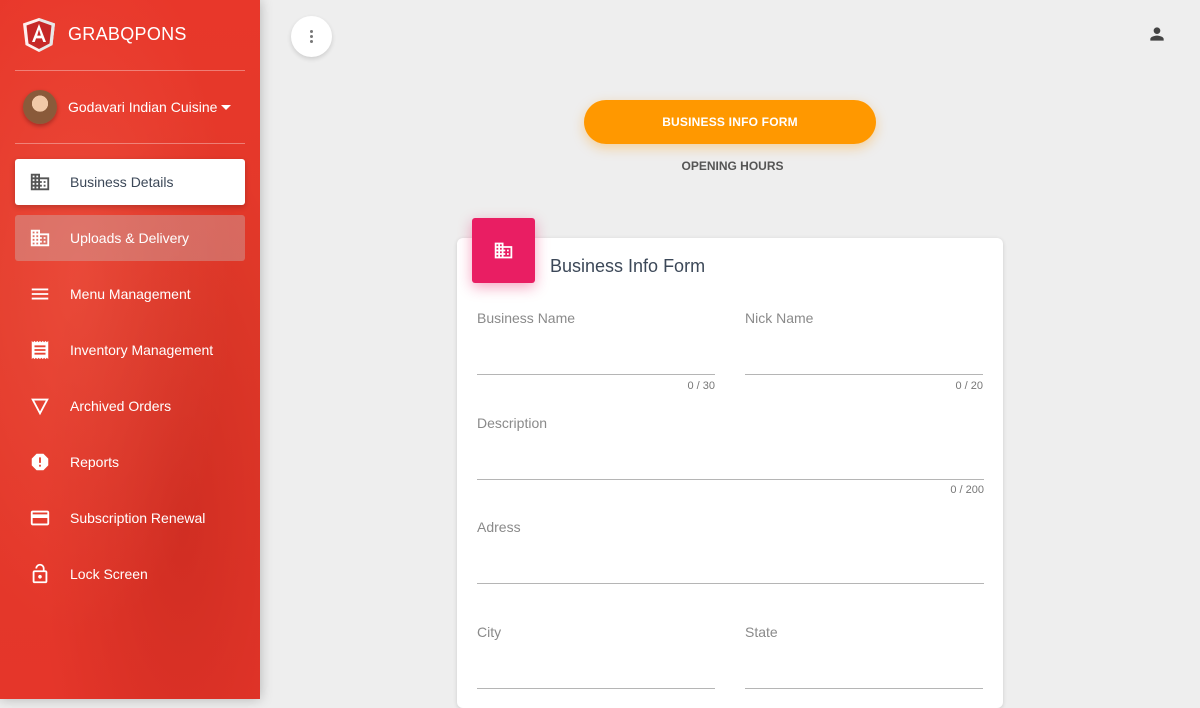 This screenshot has width=1200, height=708. I want to click on avatar, so click(40, 107).